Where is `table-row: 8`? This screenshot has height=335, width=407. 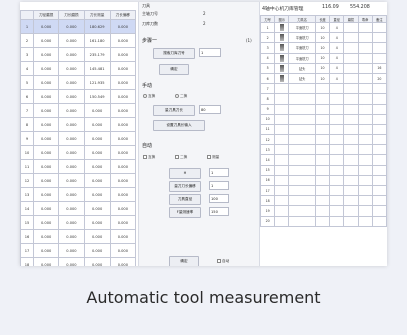 table-row: 8 is located at coordinates (323, 99).